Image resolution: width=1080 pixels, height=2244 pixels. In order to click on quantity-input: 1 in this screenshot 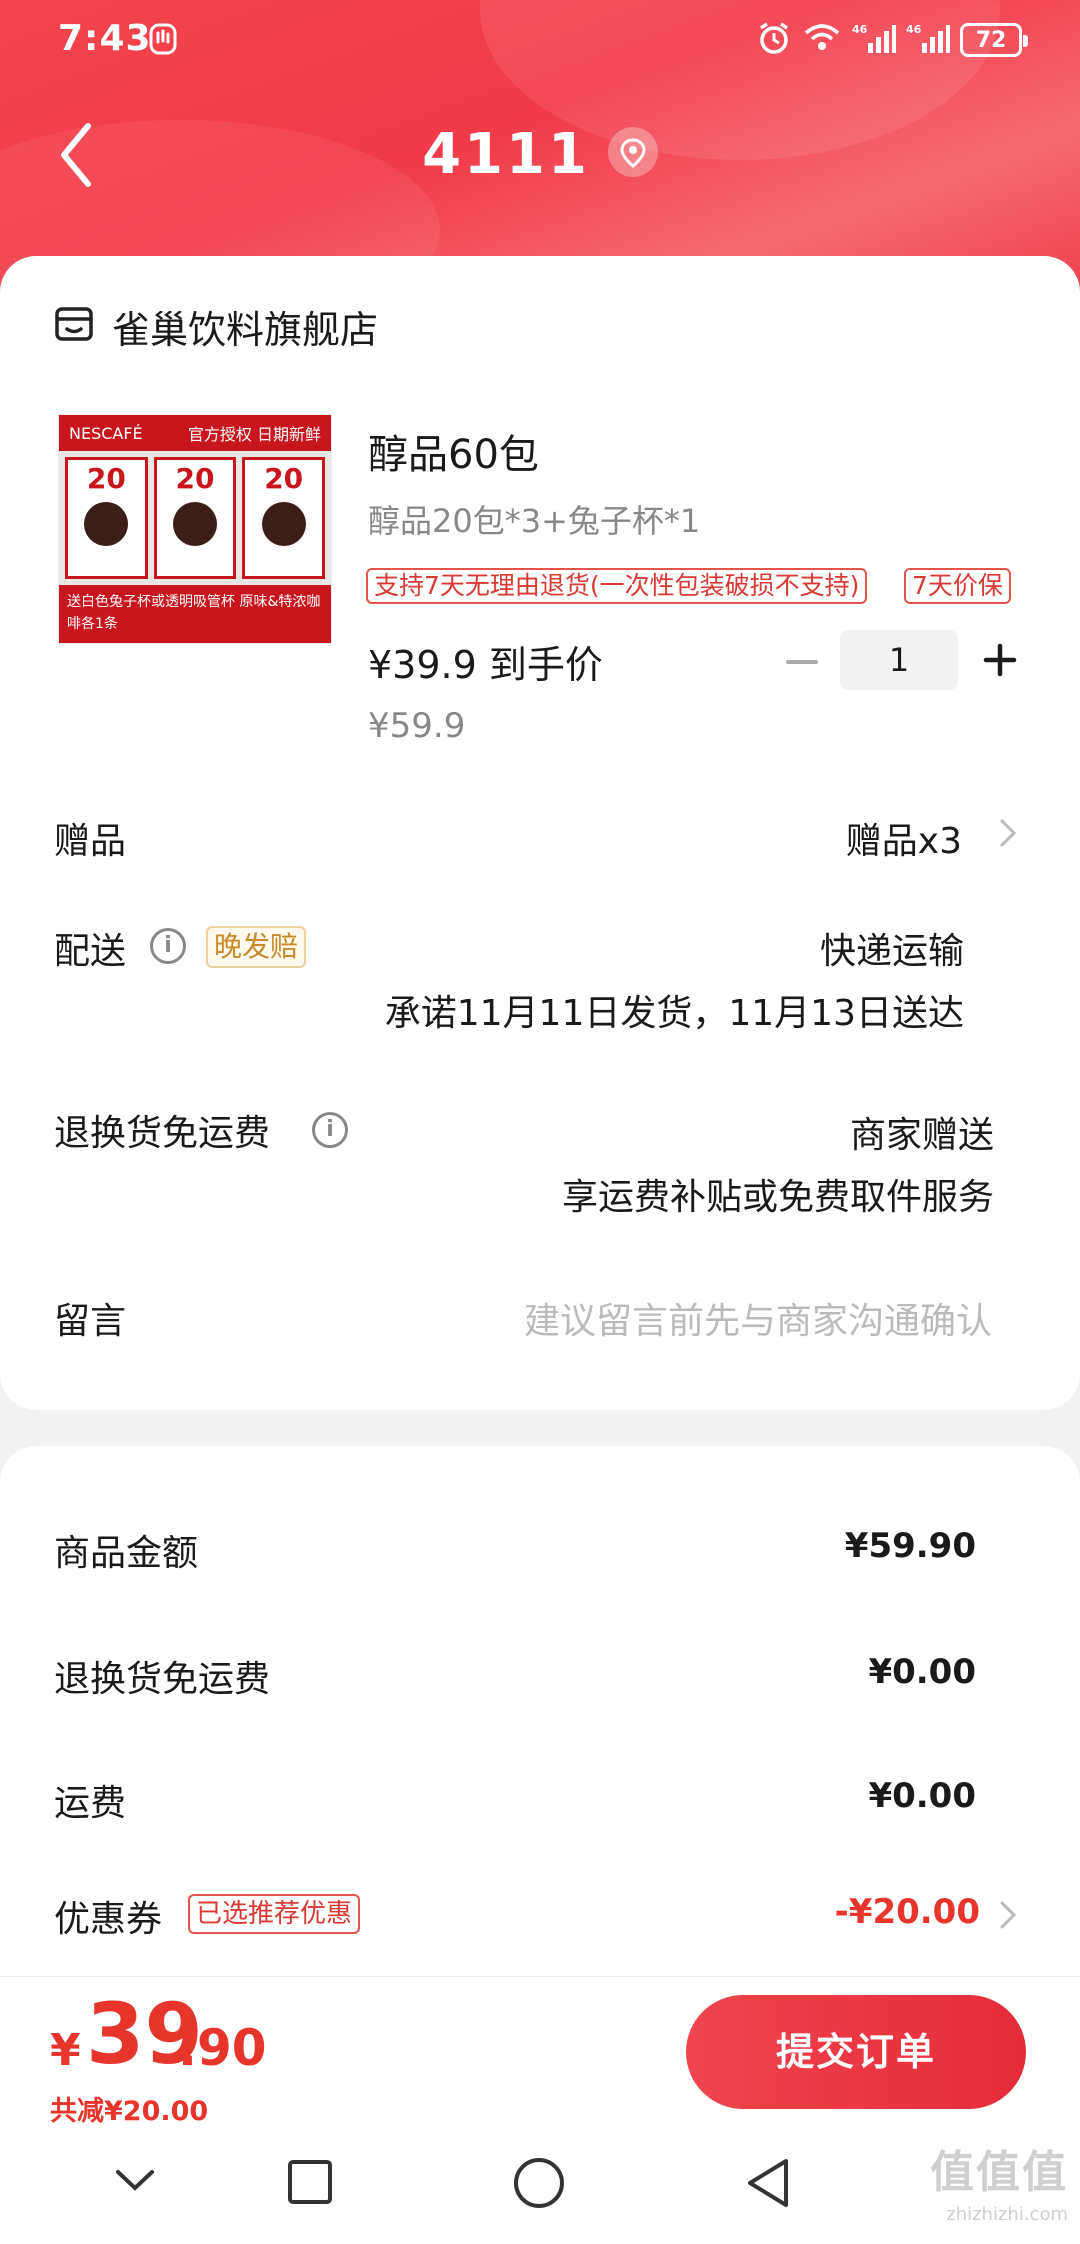, I will do `click(899, 660)`.